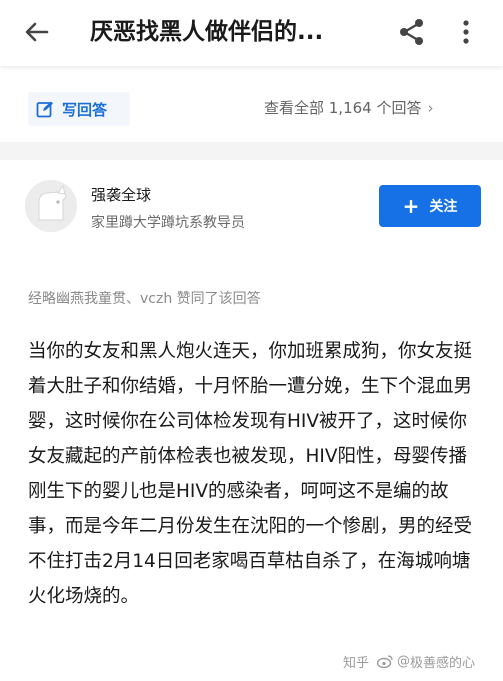  I want to click on edit-icon, so click(45, 109).